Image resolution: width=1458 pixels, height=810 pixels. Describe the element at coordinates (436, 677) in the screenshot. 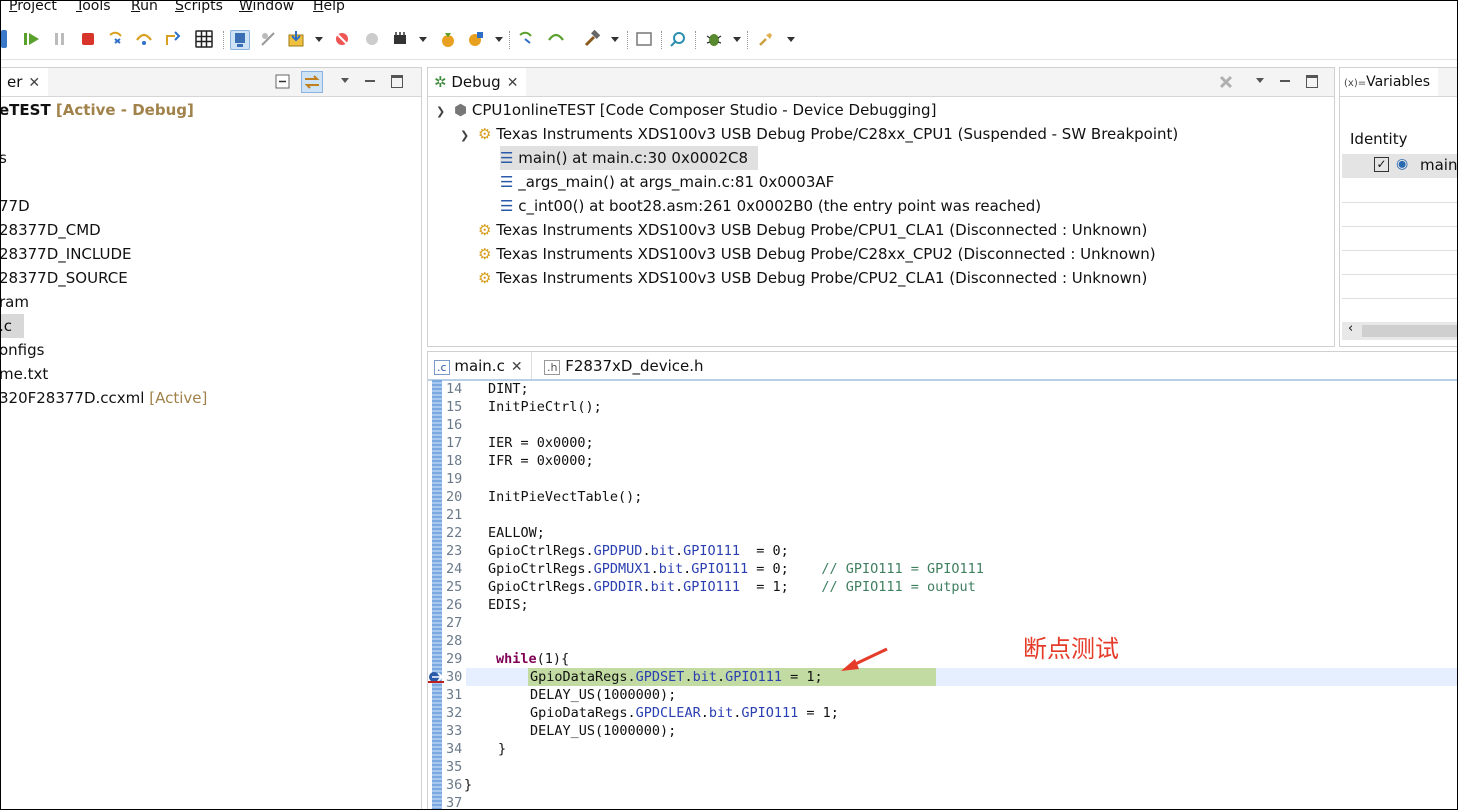

I see `instruction-pointer-icon` at that location.